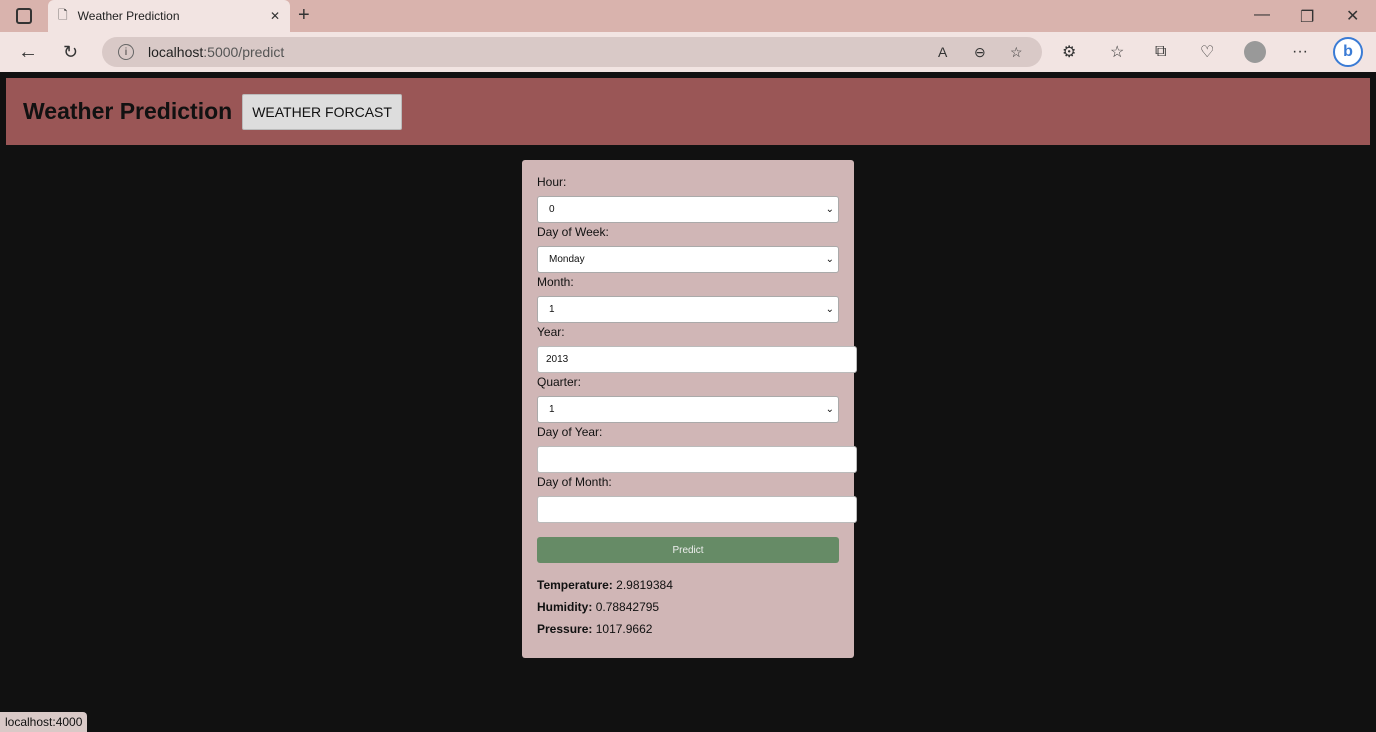 Image resolution: width=1376 pixels, height=732 pixels. Describe the element at coordinates (552, 309) in the screenshot. I see `month-value: 1` at that location.